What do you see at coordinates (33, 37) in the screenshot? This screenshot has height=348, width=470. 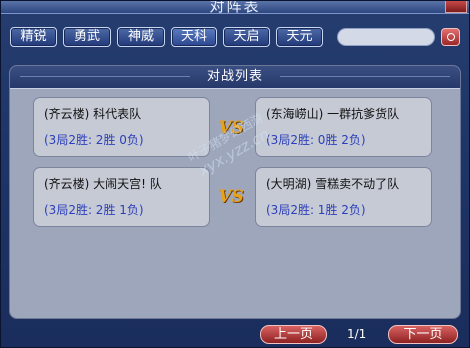 I see `tab-jingrui: 精锐` at bounding box center [33, 37].